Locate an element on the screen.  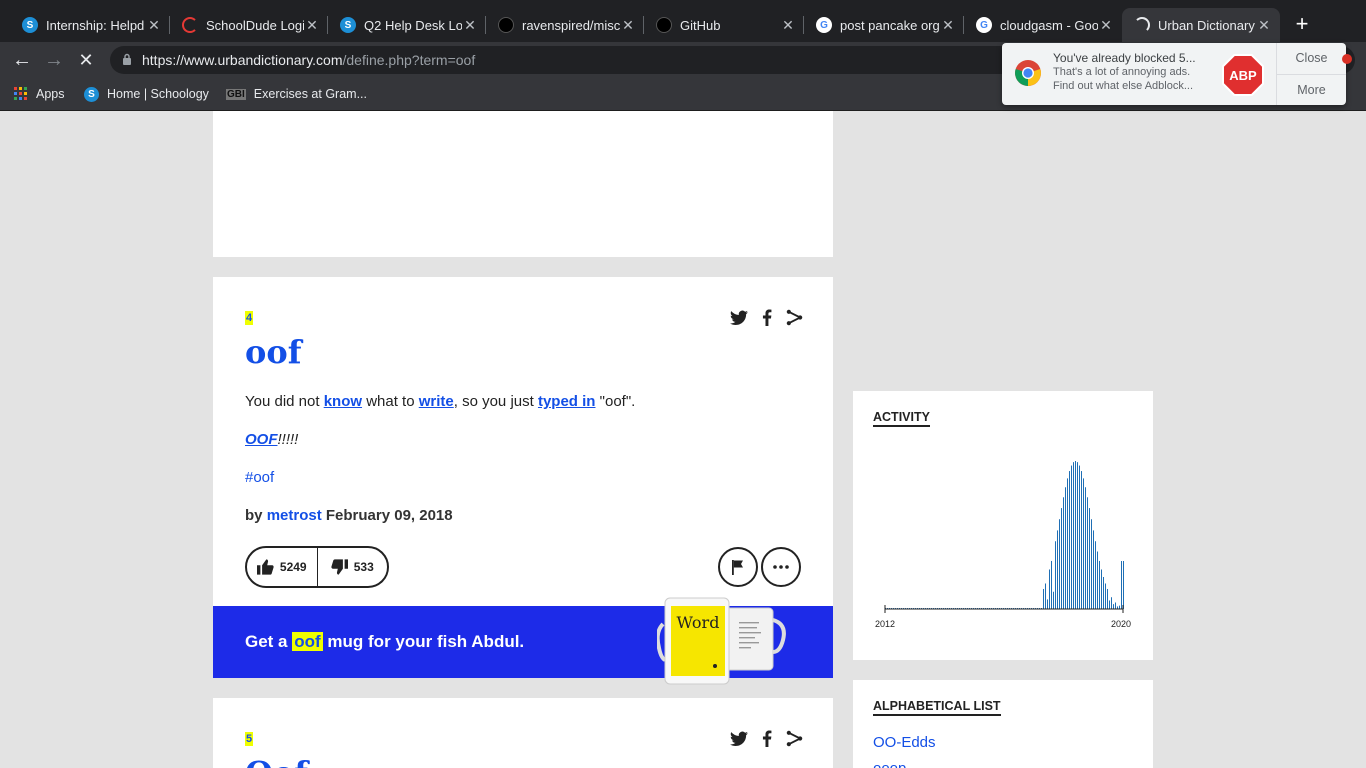
example-text: !!!!! is located at coordinates (288, 439).